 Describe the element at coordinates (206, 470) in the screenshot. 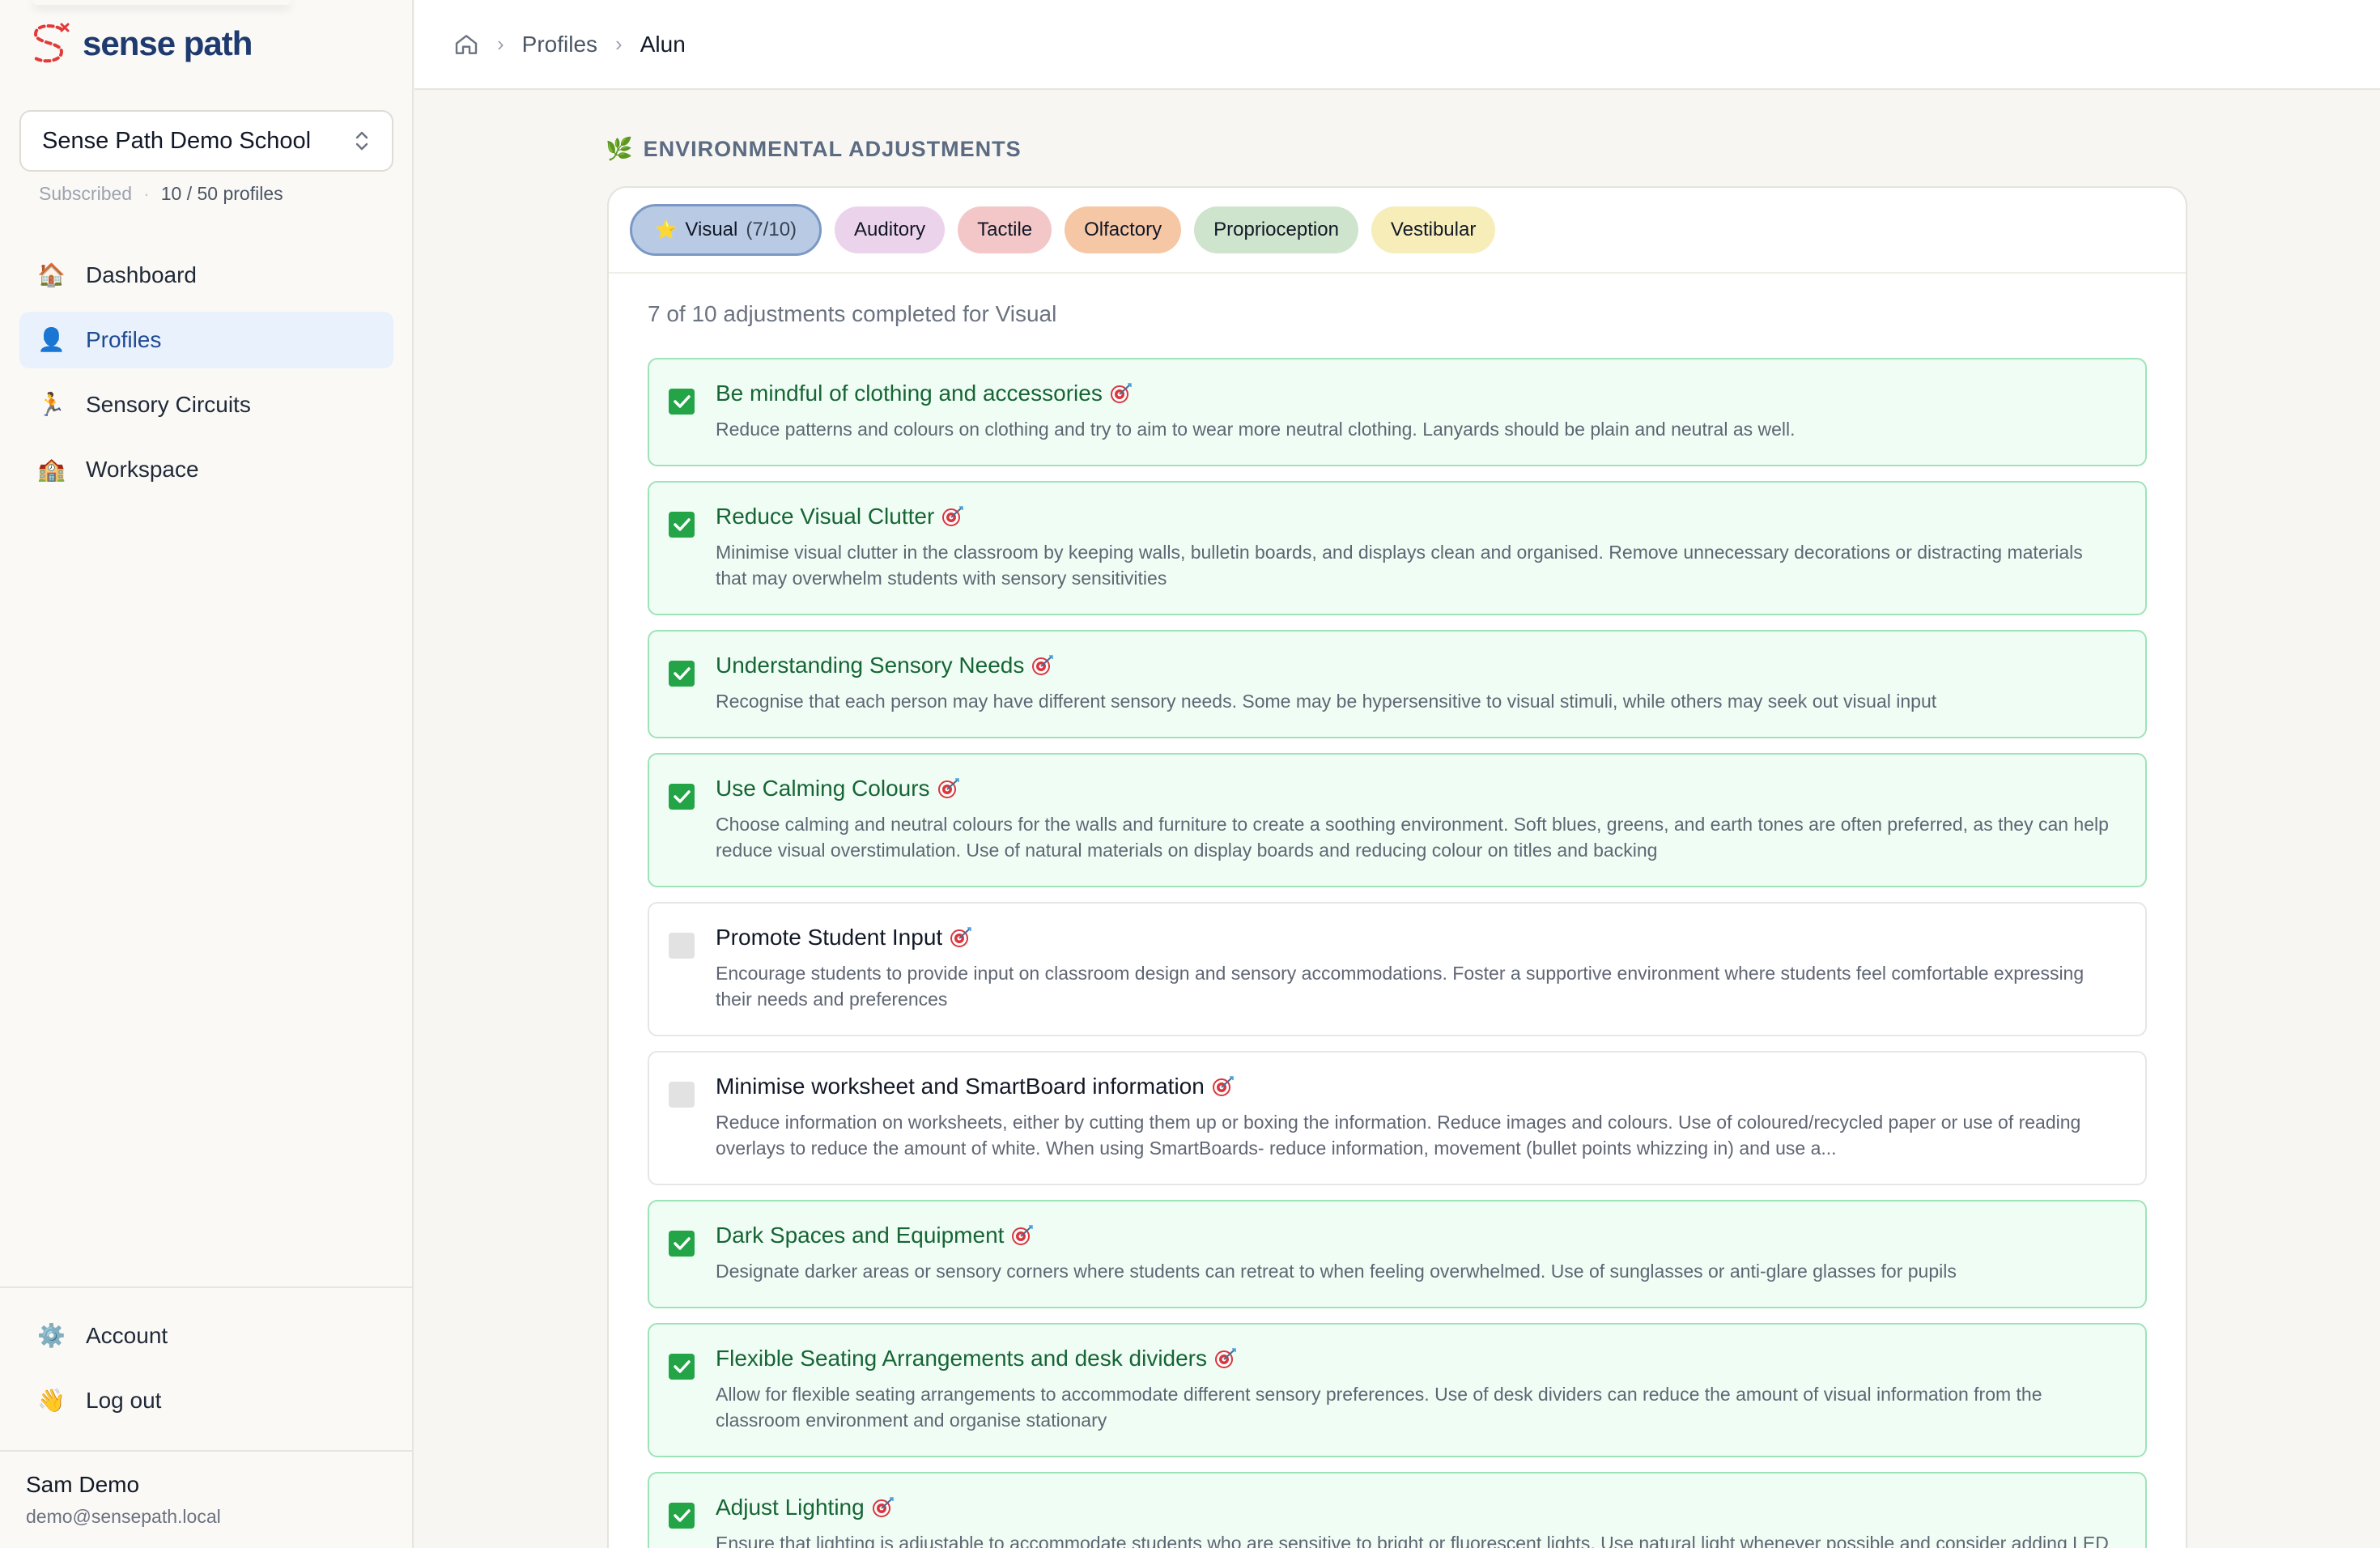

I see `nav-item-workspace: 🏫 Workspace` at that location.